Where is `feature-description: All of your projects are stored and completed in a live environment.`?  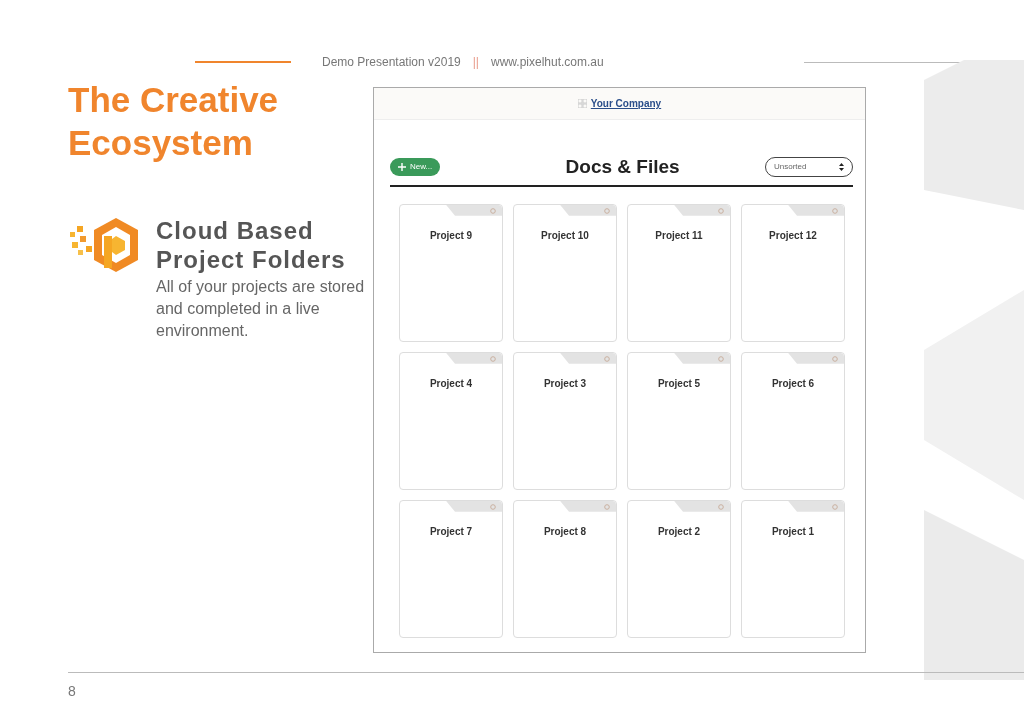 feature-description: All of your projects are stored and completed in a live environment. is located at coordinates (261, 309).